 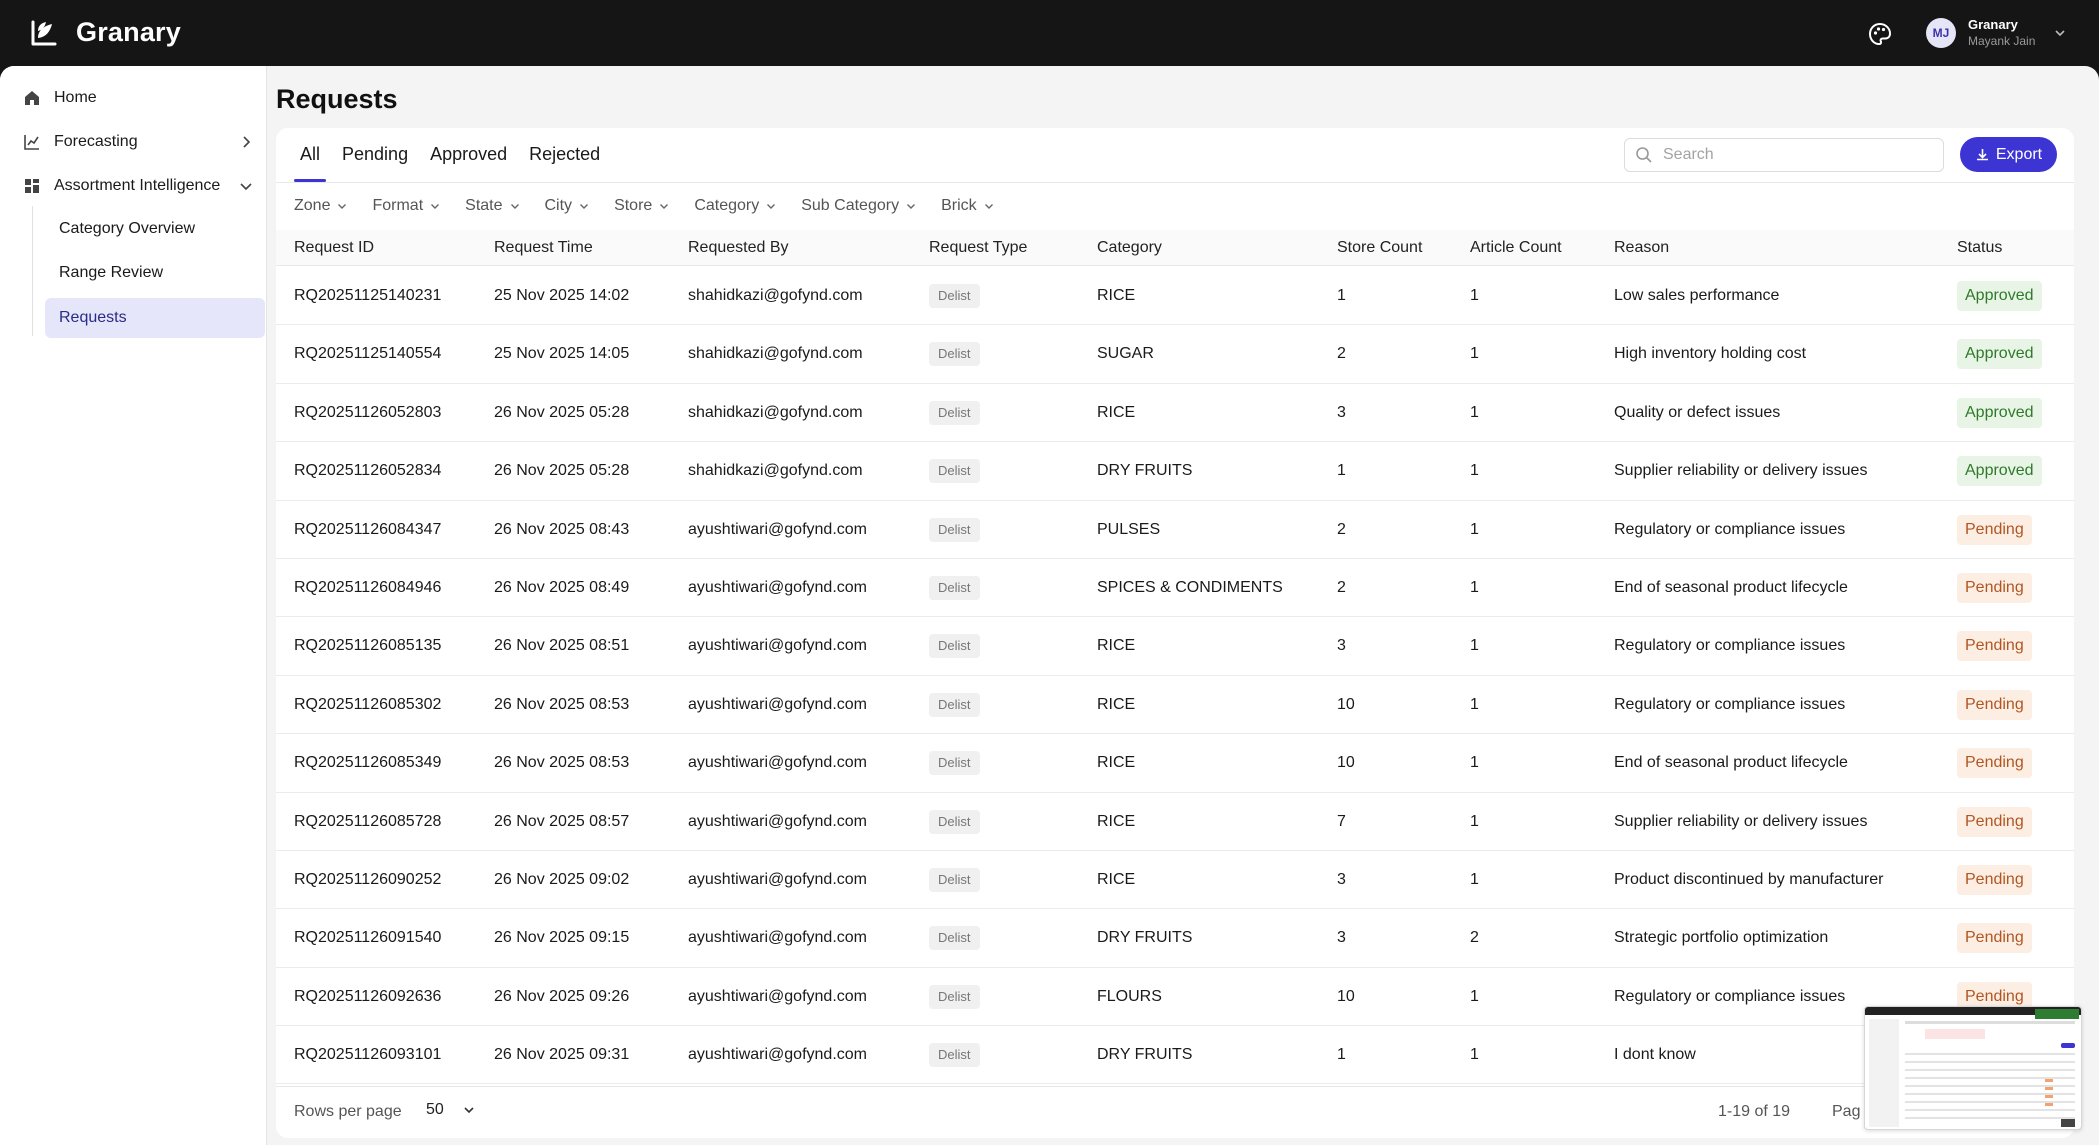 I want to click on sidebar-item-requests: Requests, so click(x=155, y=318).